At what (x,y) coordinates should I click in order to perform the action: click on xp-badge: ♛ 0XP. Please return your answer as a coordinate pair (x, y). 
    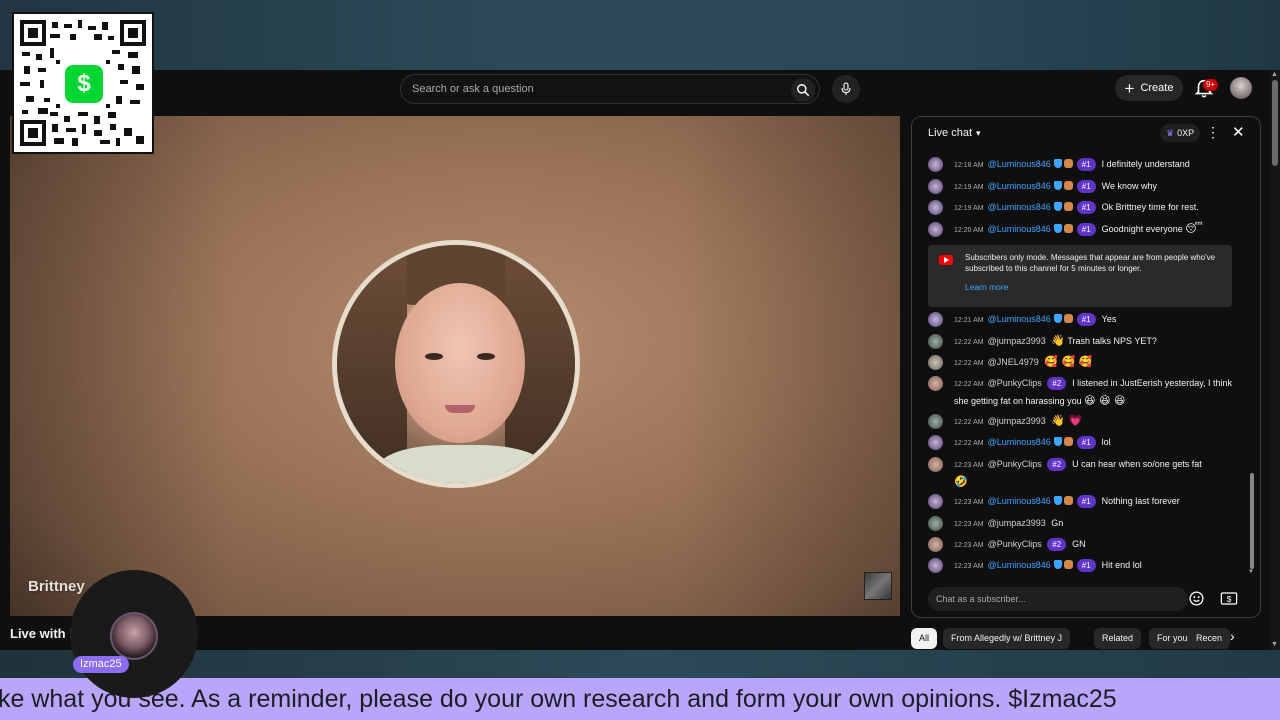
    Looking at the image, I should click on (1180, 133).